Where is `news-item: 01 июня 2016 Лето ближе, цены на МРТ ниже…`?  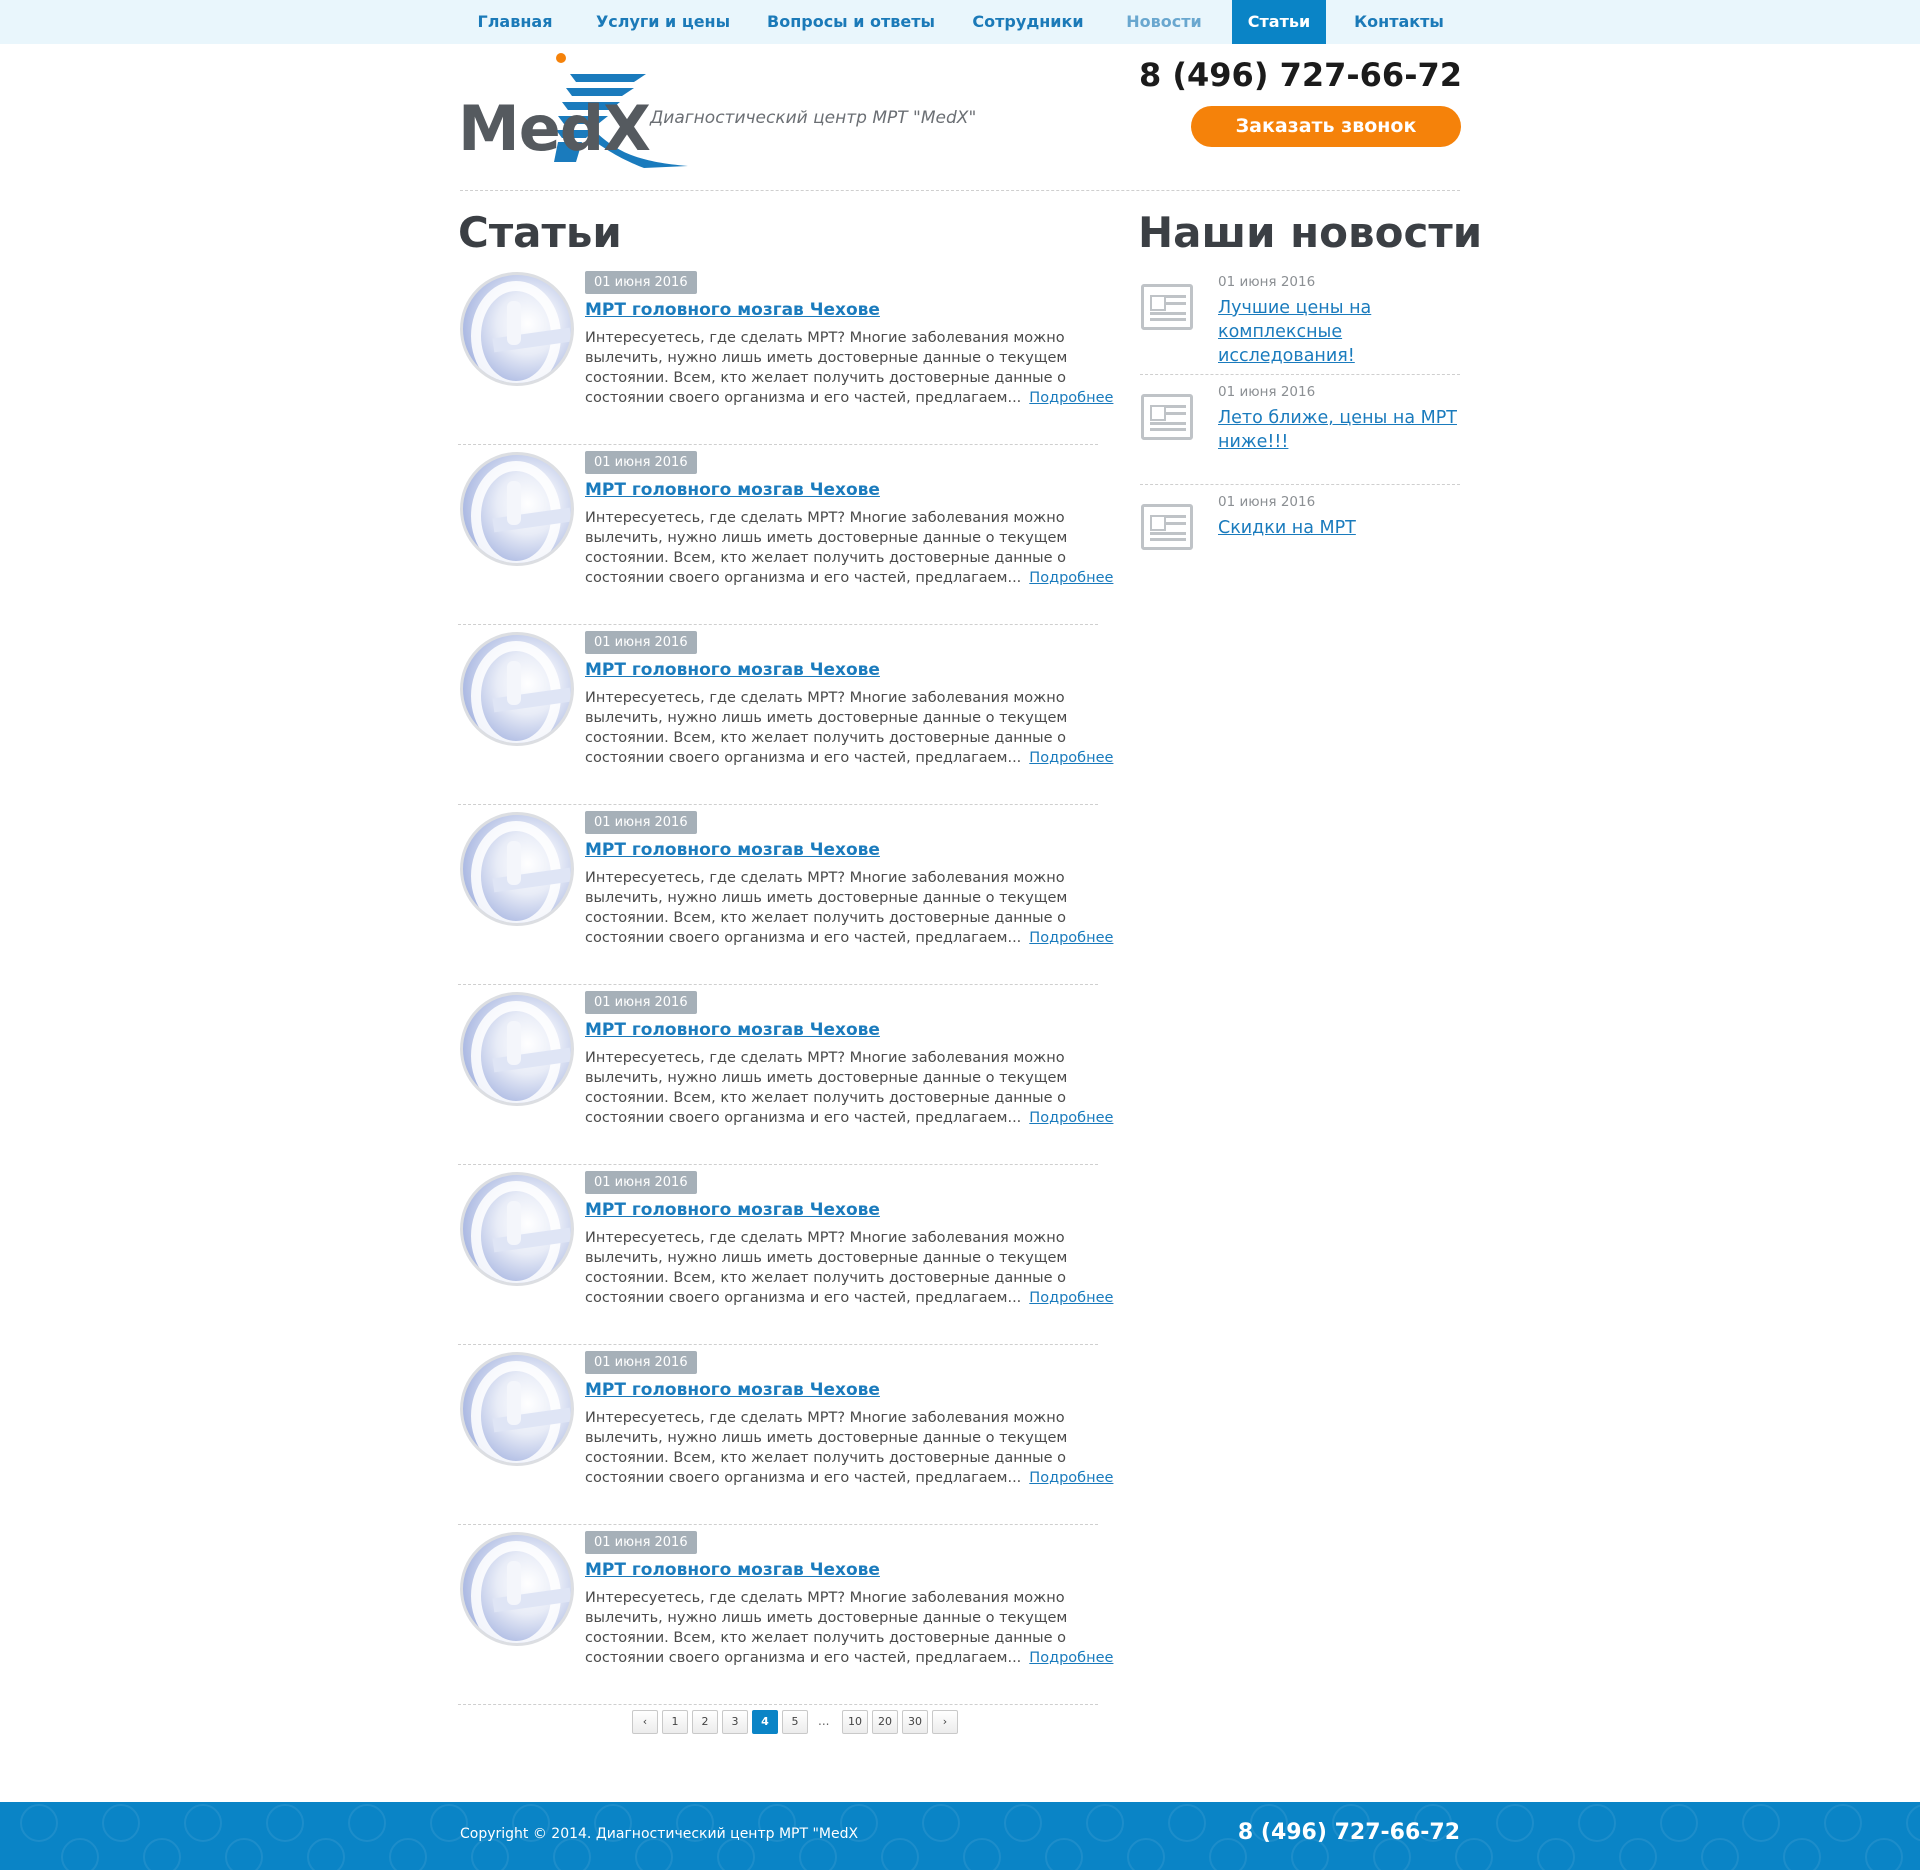
news-item: 01 июня 2016 Лето ближе, цены на МРТ ниже… is located at coordinates (1300, 429).